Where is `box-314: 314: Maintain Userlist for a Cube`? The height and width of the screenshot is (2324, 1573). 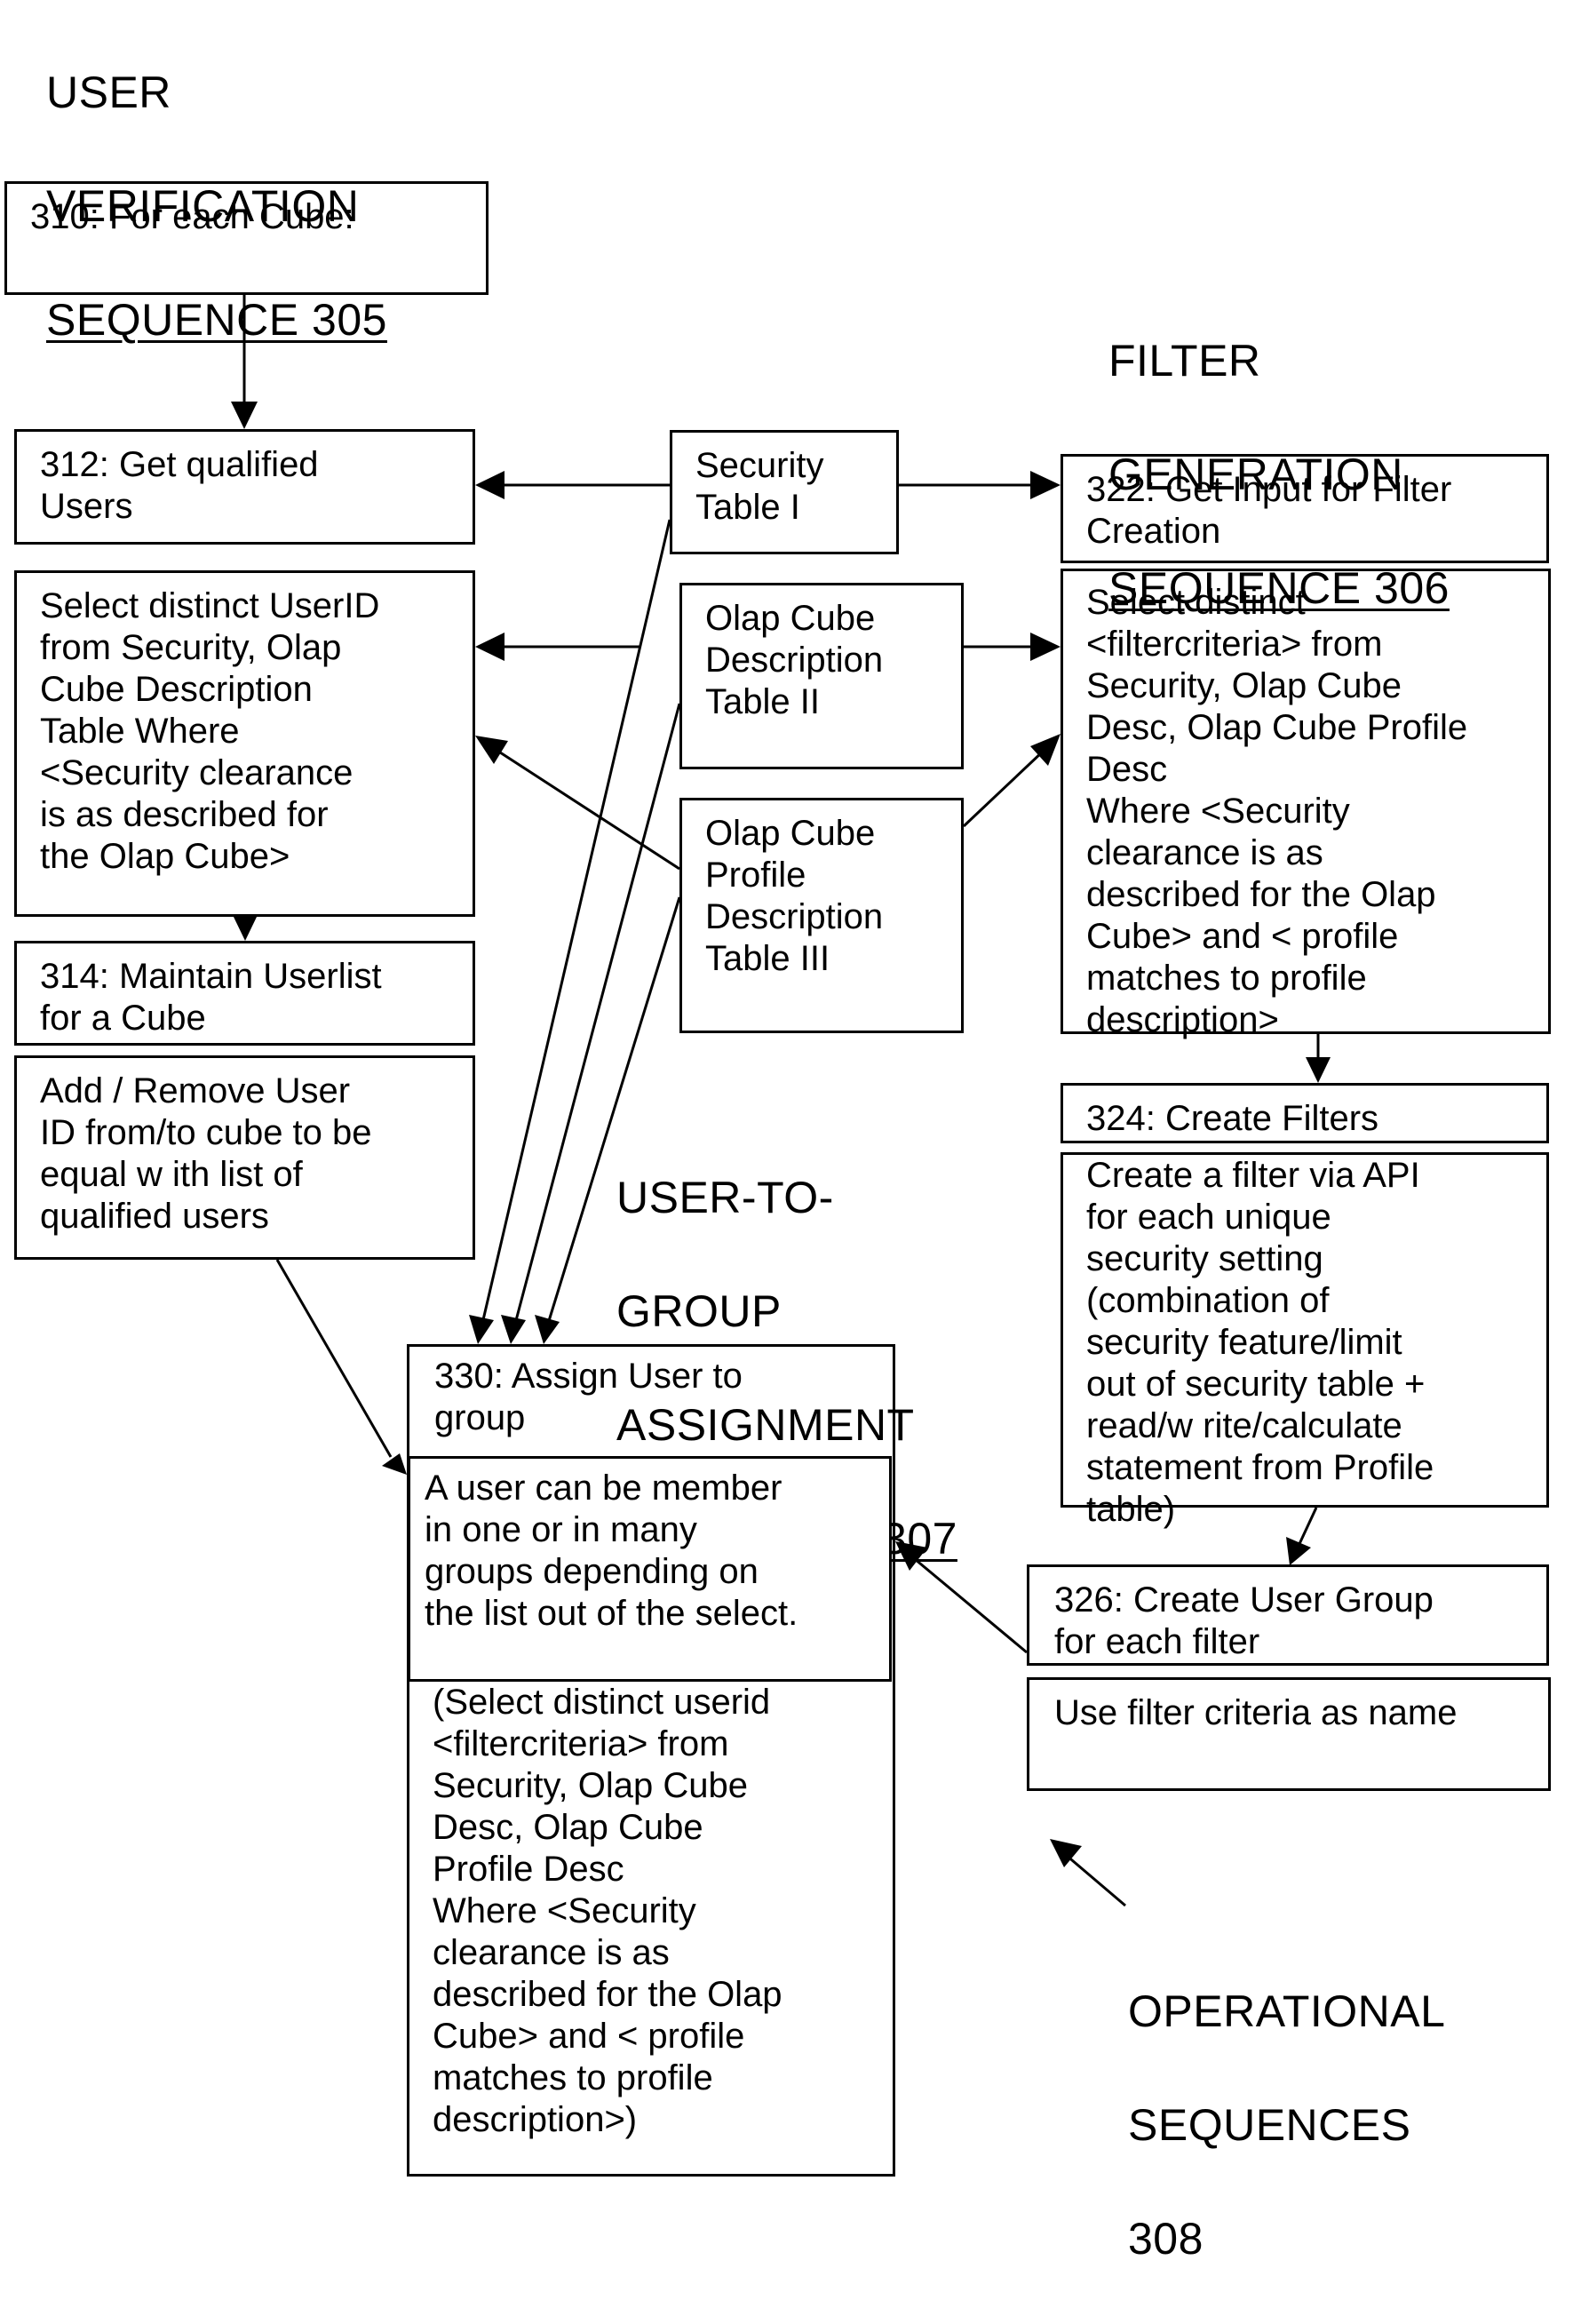 box-314: 314: Maintain Userlist for a Cube is located at coordinates (244, 993).